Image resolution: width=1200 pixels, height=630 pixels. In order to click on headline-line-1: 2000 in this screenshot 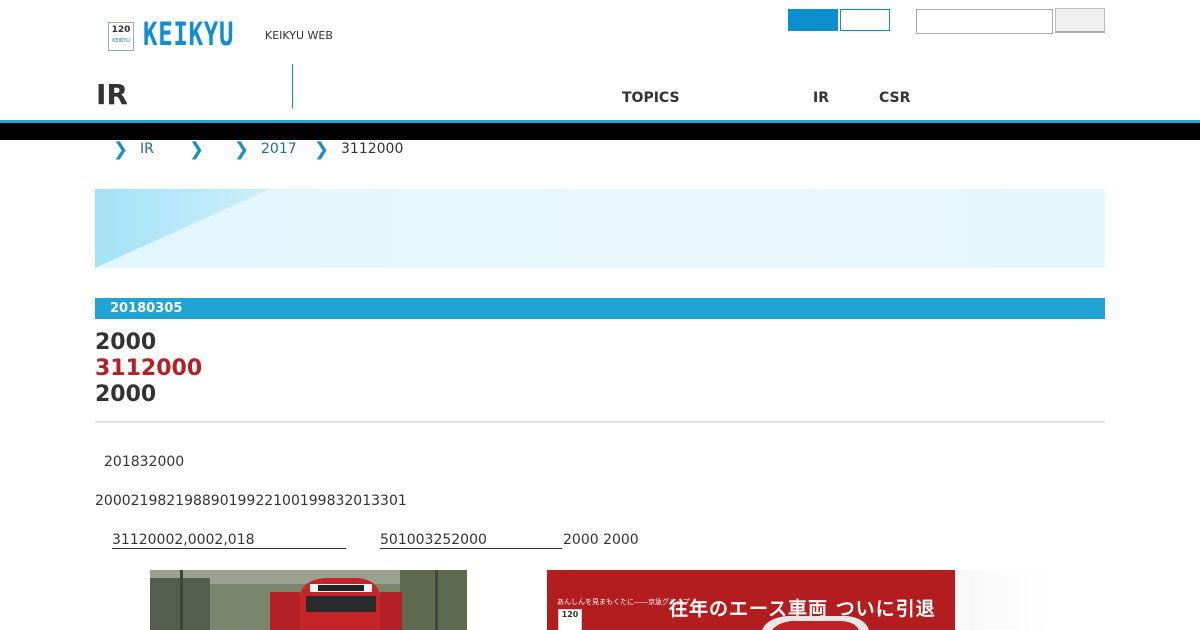, I will do `click(126, 342)`.